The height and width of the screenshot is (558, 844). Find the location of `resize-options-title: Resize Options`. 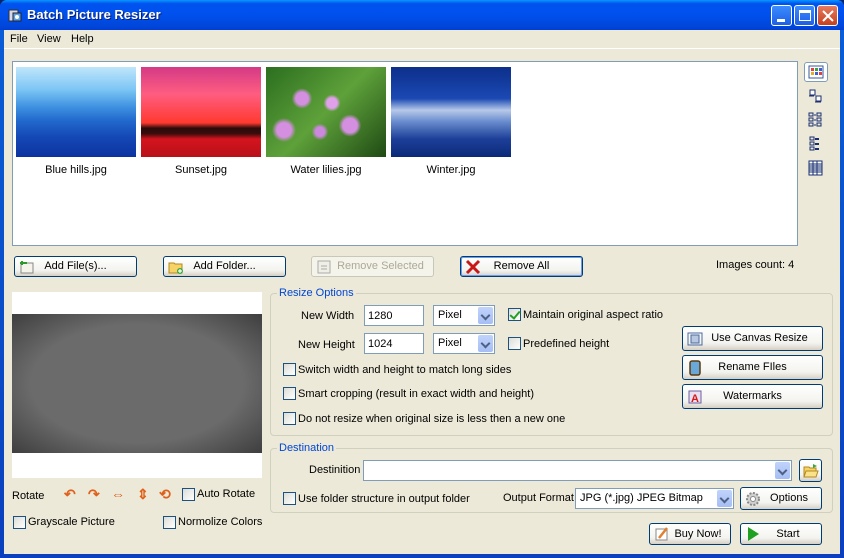

resize-options-title: Resize Options is located at coordinates (316, 293).